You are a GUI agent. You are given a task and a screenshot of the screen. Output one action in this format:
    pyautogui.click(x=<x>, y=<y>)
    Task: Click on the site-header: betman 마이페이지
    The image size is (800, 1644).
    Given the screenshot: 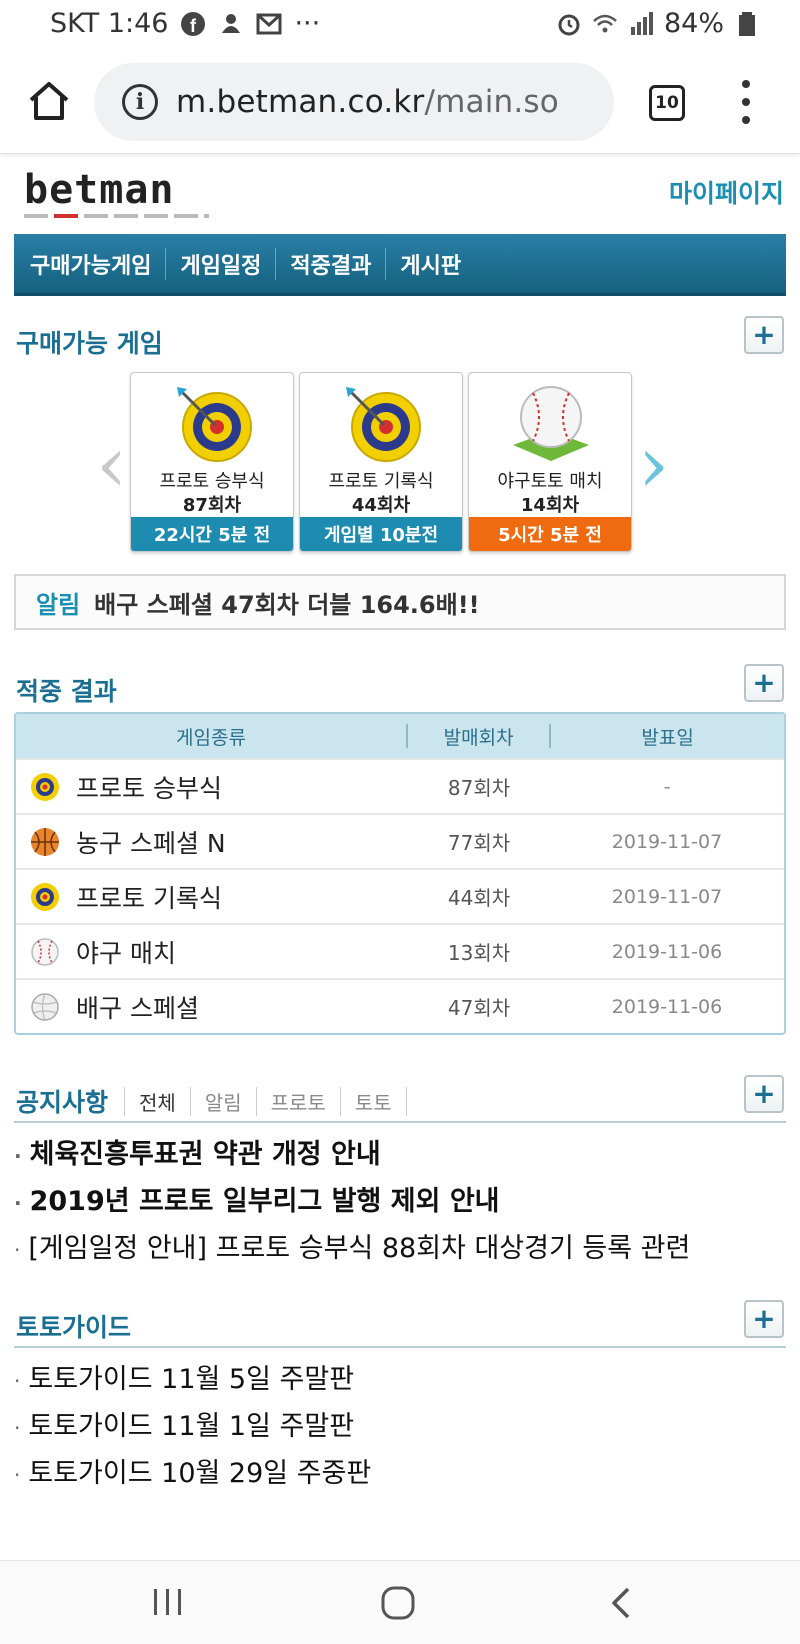 What is the action you would take?
    pyautogui.click(x=400, y=195)
    